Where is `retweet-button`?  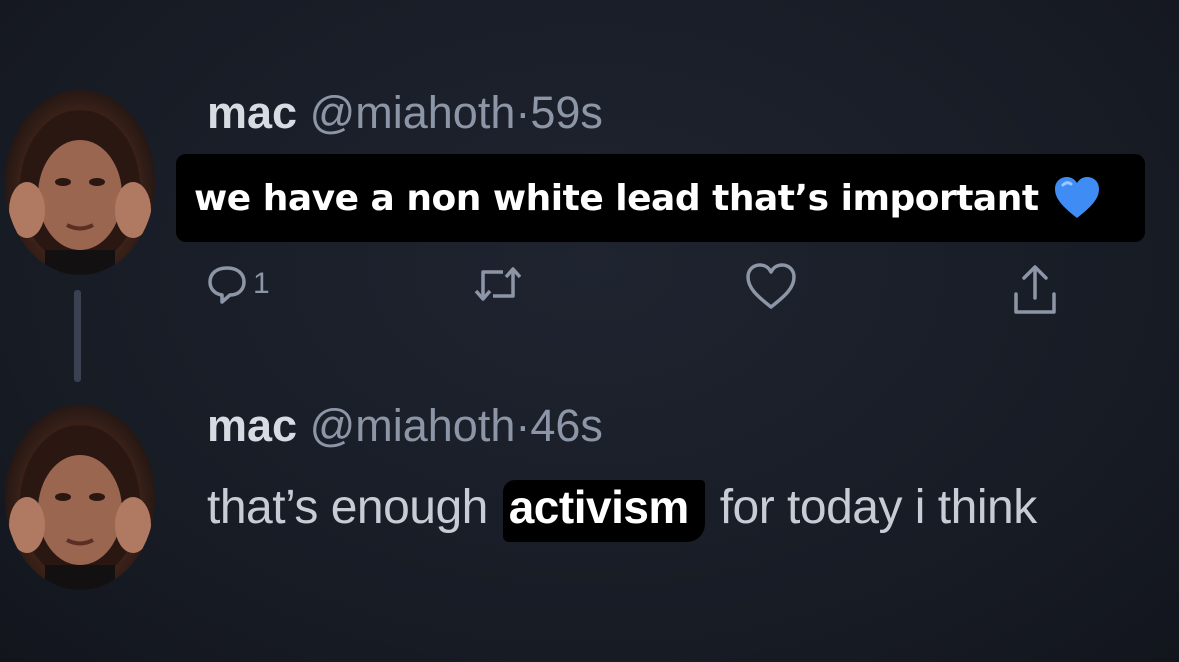 retweet-button is located at coordinates (498, 284).